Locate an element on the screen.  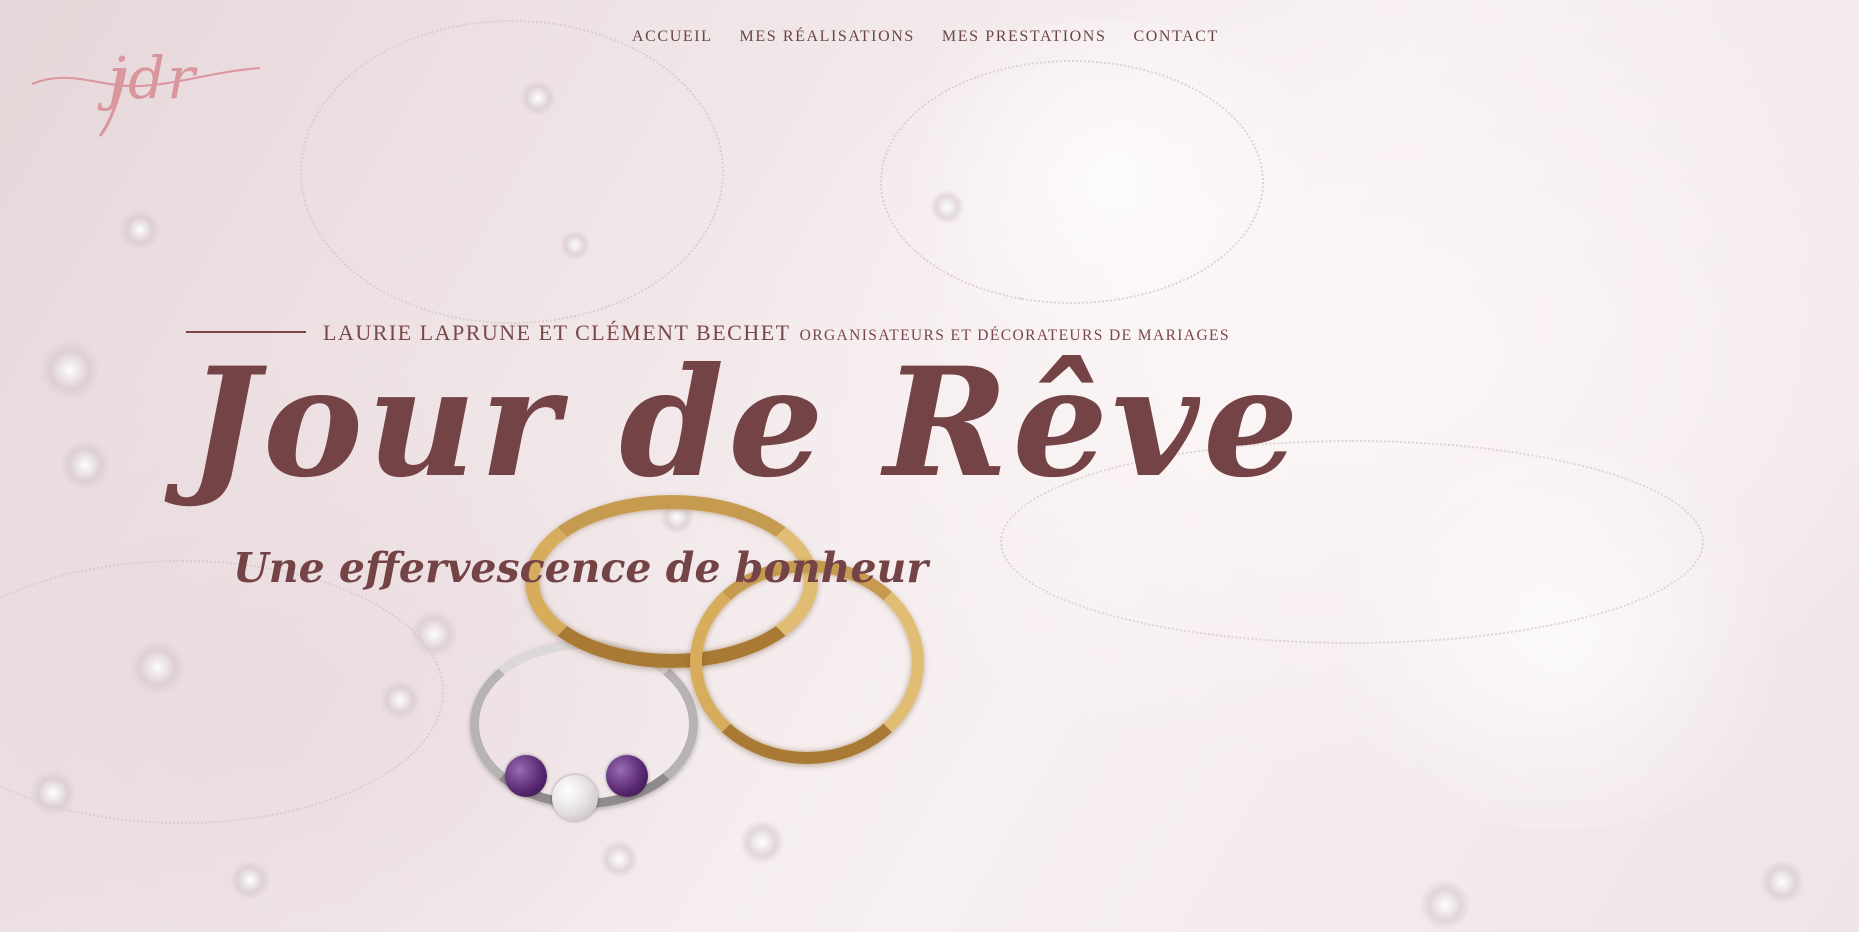
nav-item-accueil: ACCUEIL is located at coordinates (672, 37).